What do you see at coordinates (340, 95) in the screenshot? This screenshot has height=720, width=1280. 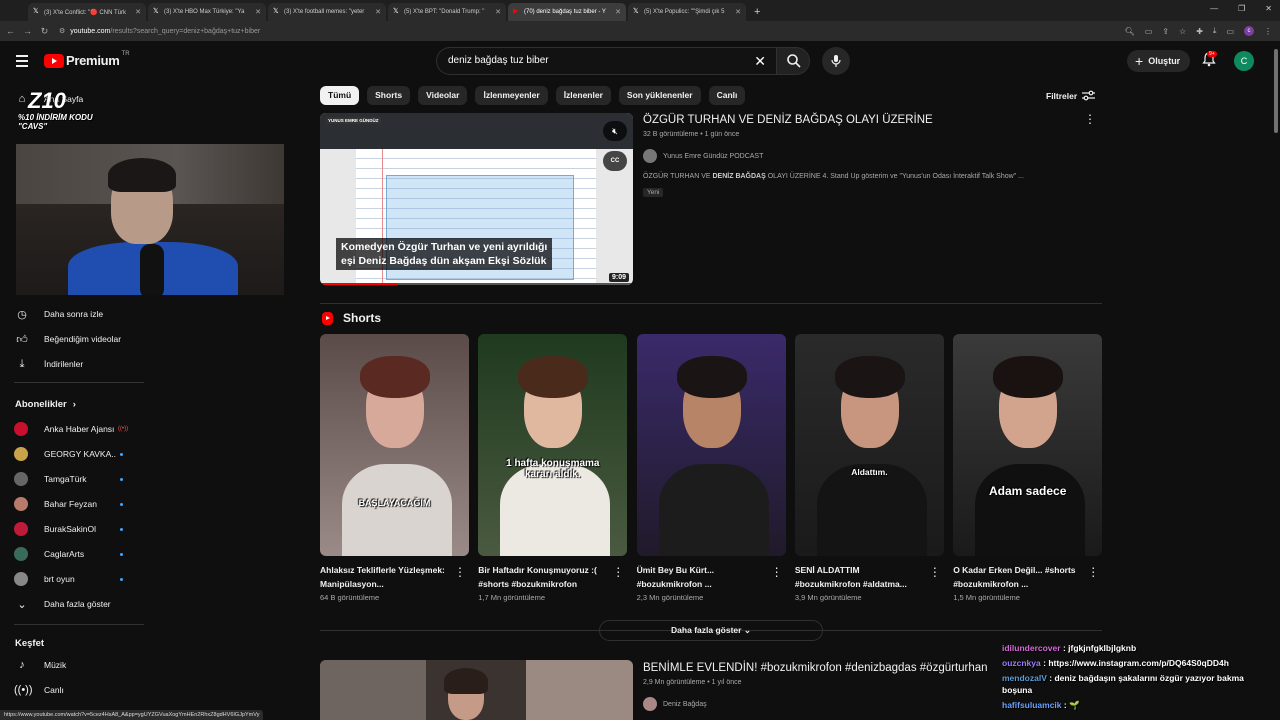 I see `filter-chip: Tümü` at bounding box center [340, 95].